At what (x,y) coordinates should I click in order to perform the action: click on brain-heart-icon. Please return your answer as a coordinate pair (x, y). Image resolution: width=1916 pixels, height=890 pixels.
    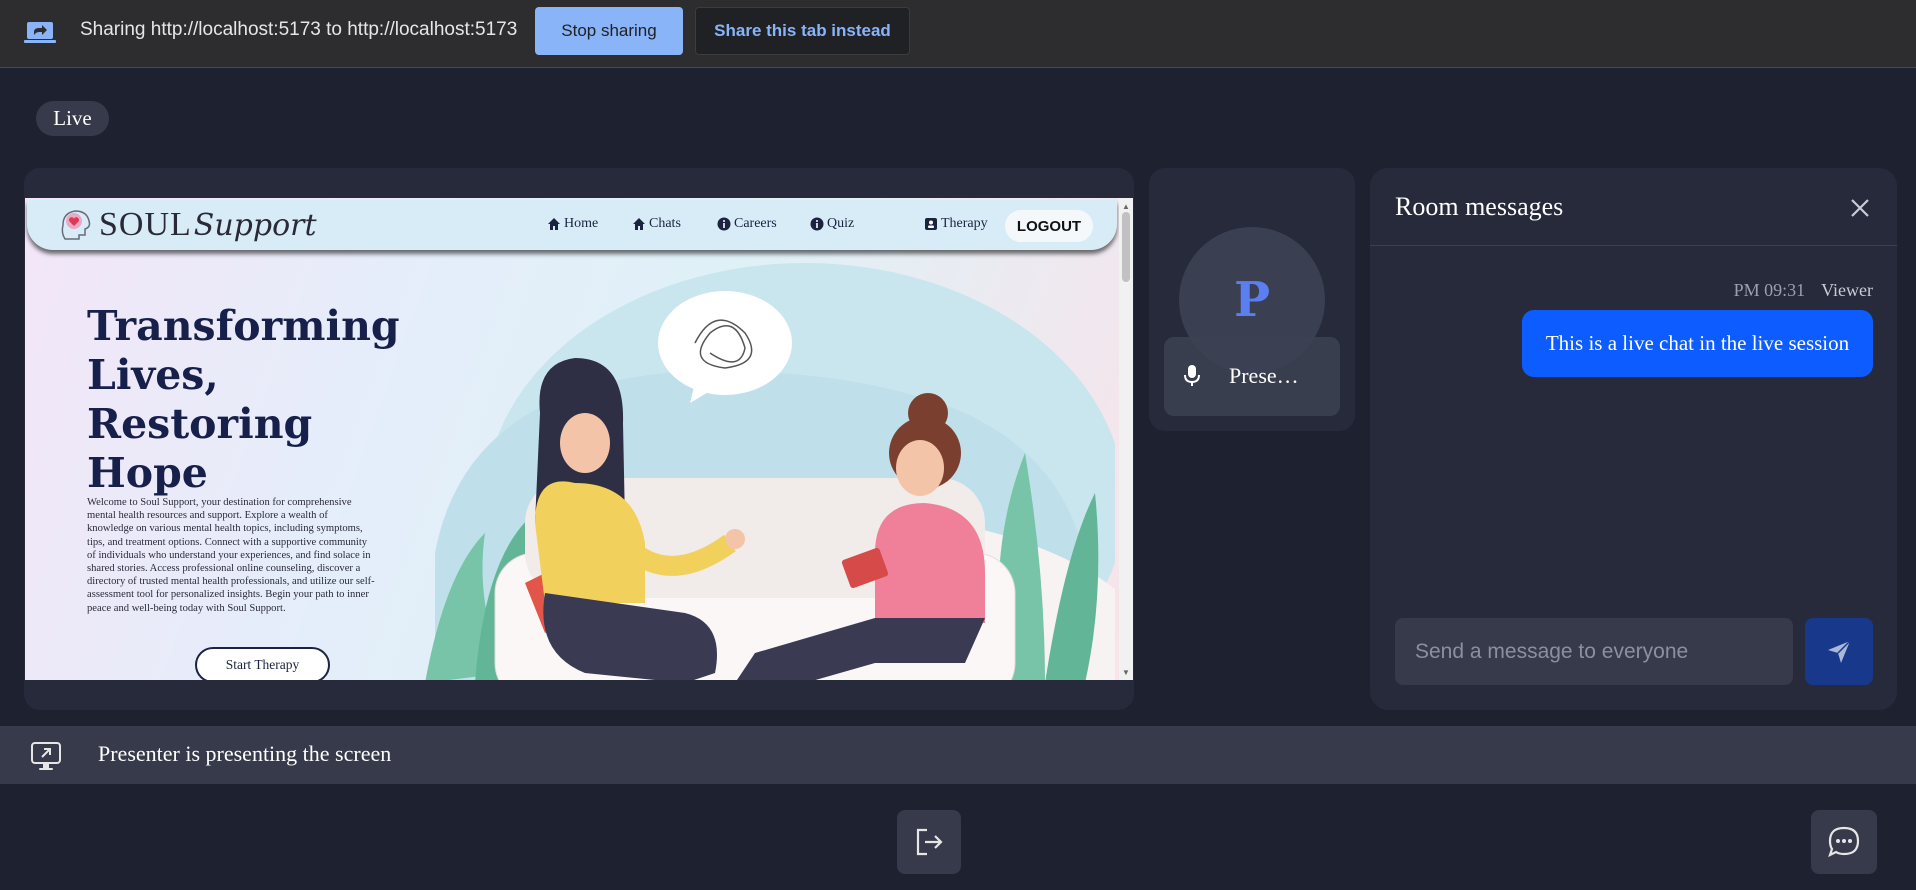
    Looking at the image, I should click on (76, 225).